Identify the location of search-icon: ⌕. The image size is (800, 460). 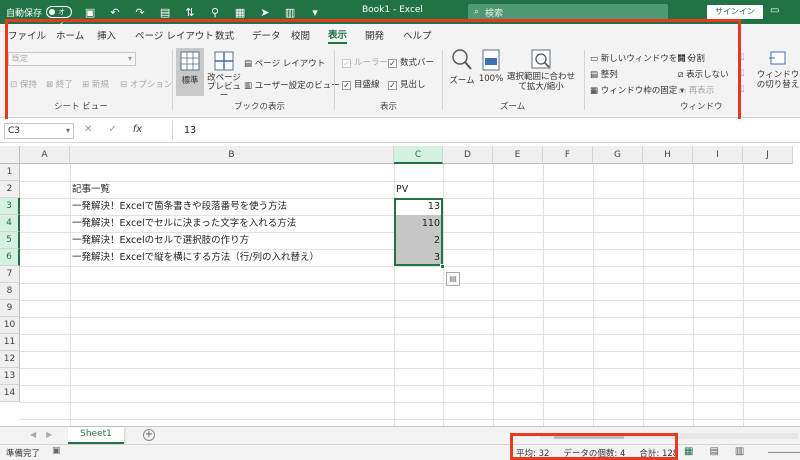
(477, 12).